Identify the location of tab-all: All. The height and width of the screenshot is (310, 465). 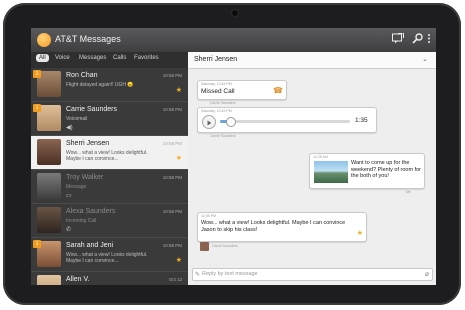
(42, 58).